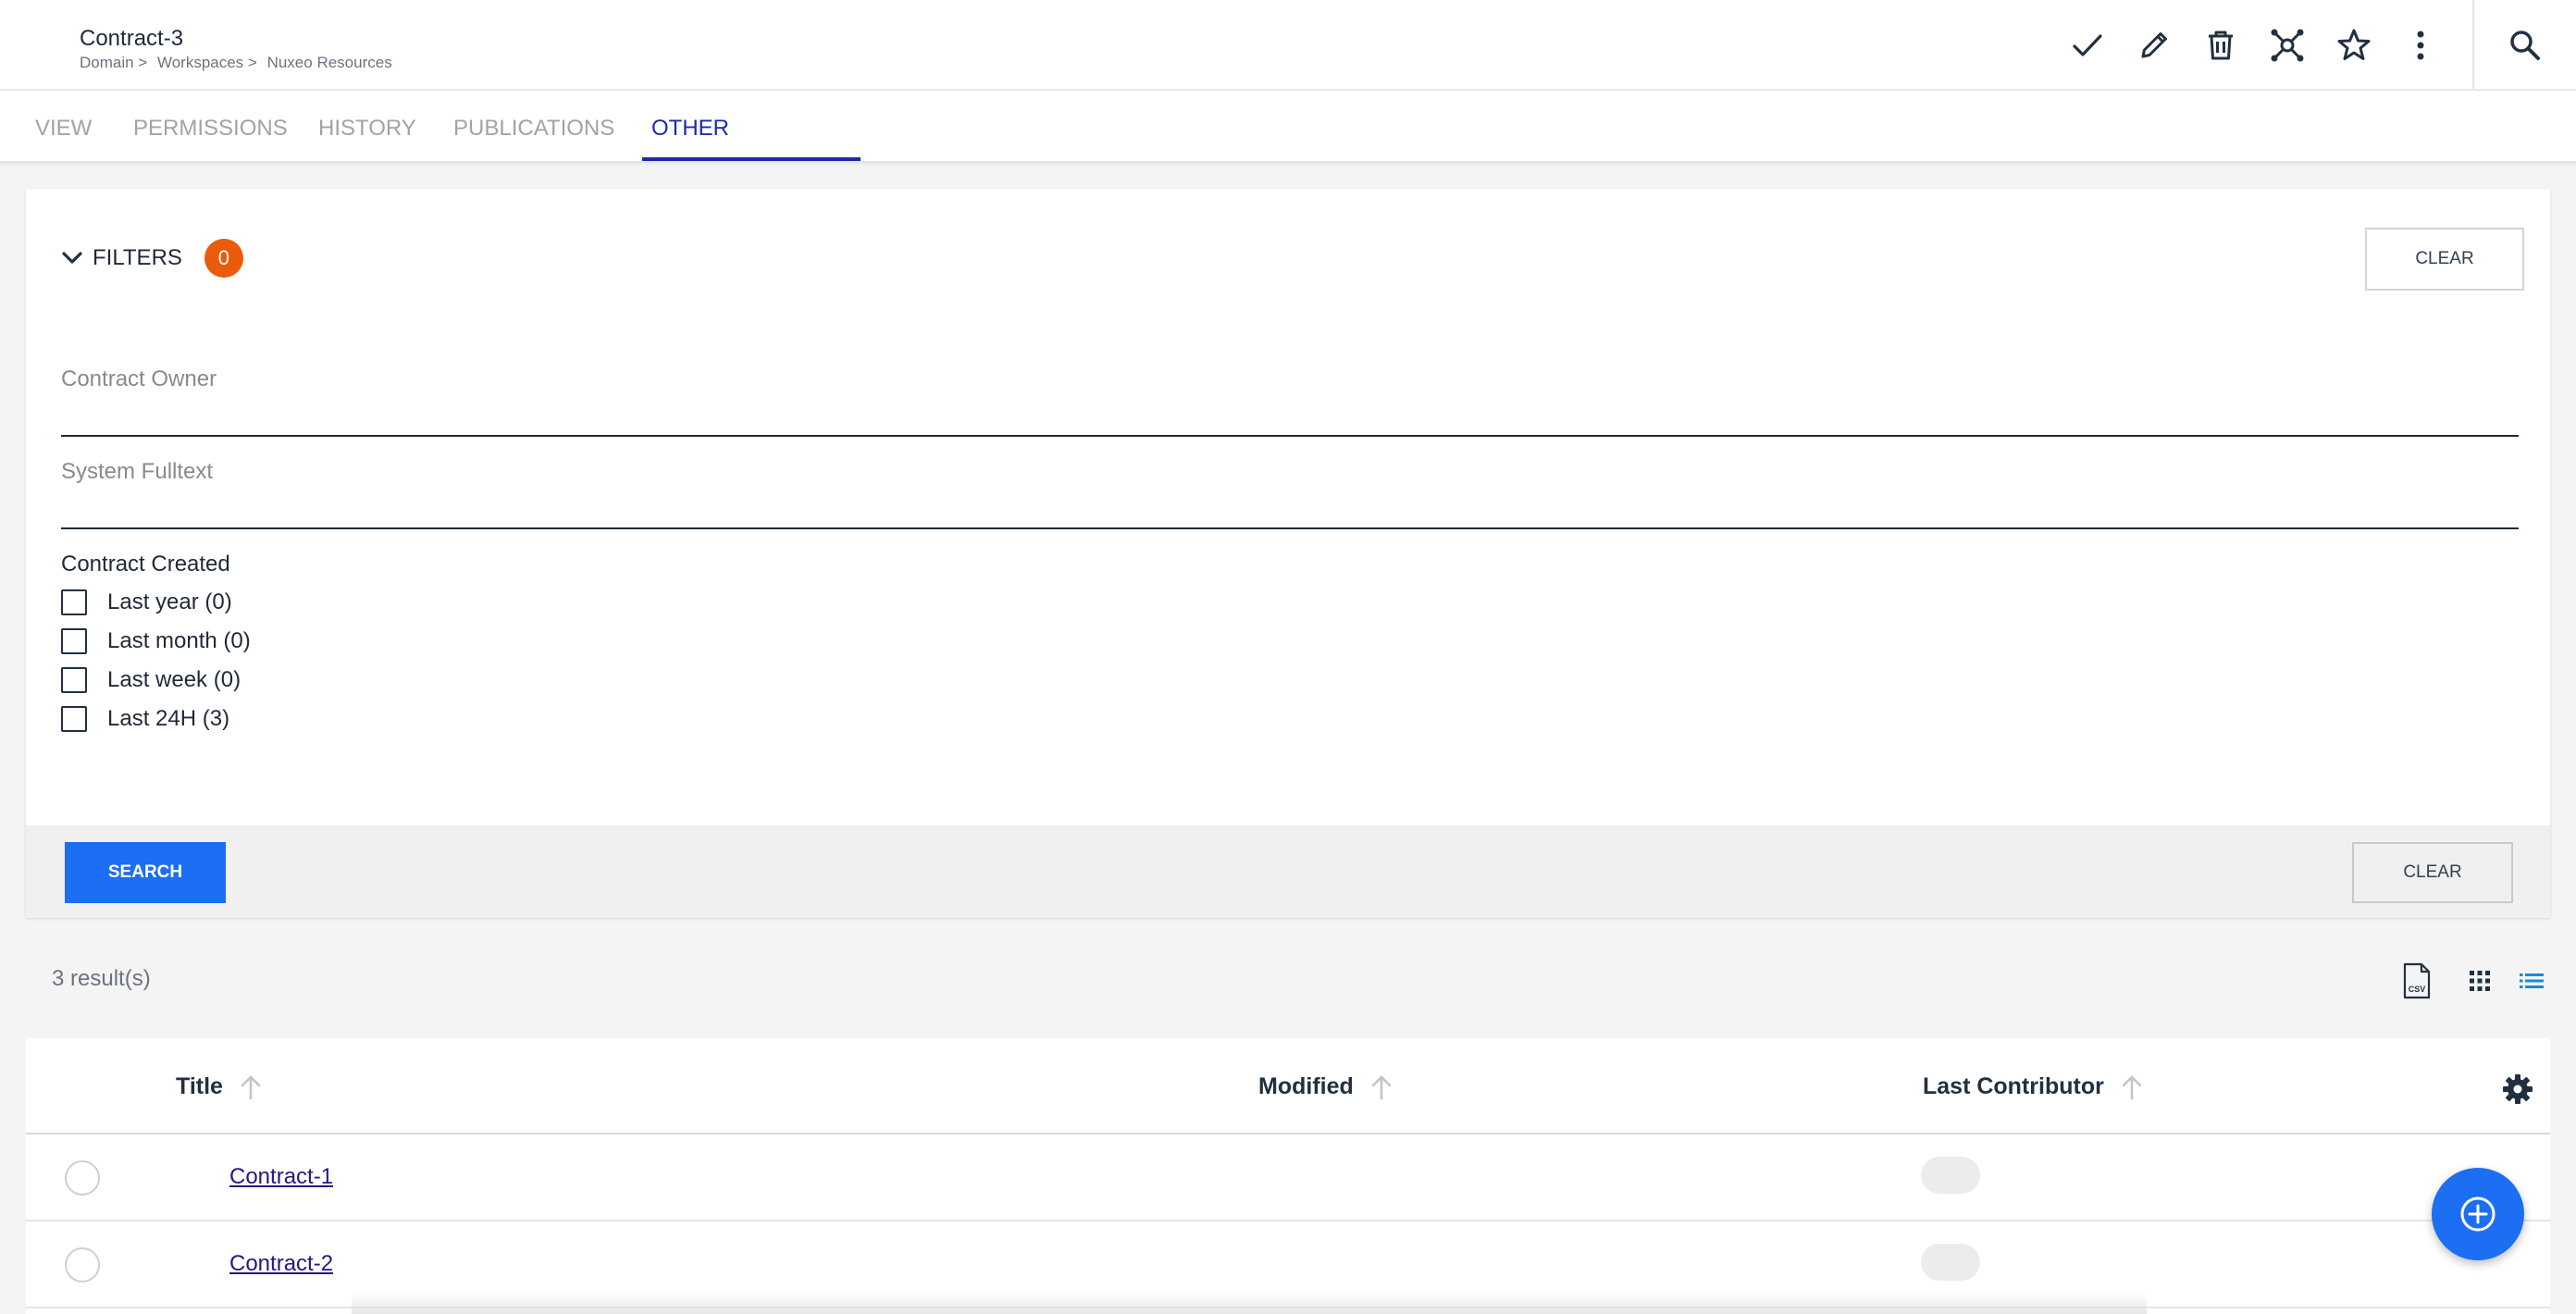  Describe the element at coordinates (1290, 414) in the screenshot. I see `contract-owner-input` at that location.